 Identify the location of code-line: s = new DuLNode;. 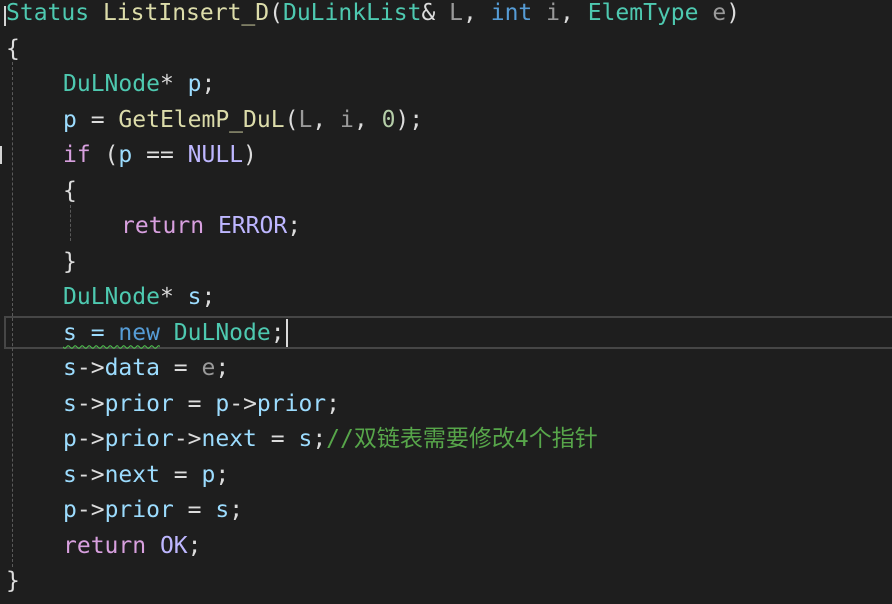
(446, 334).